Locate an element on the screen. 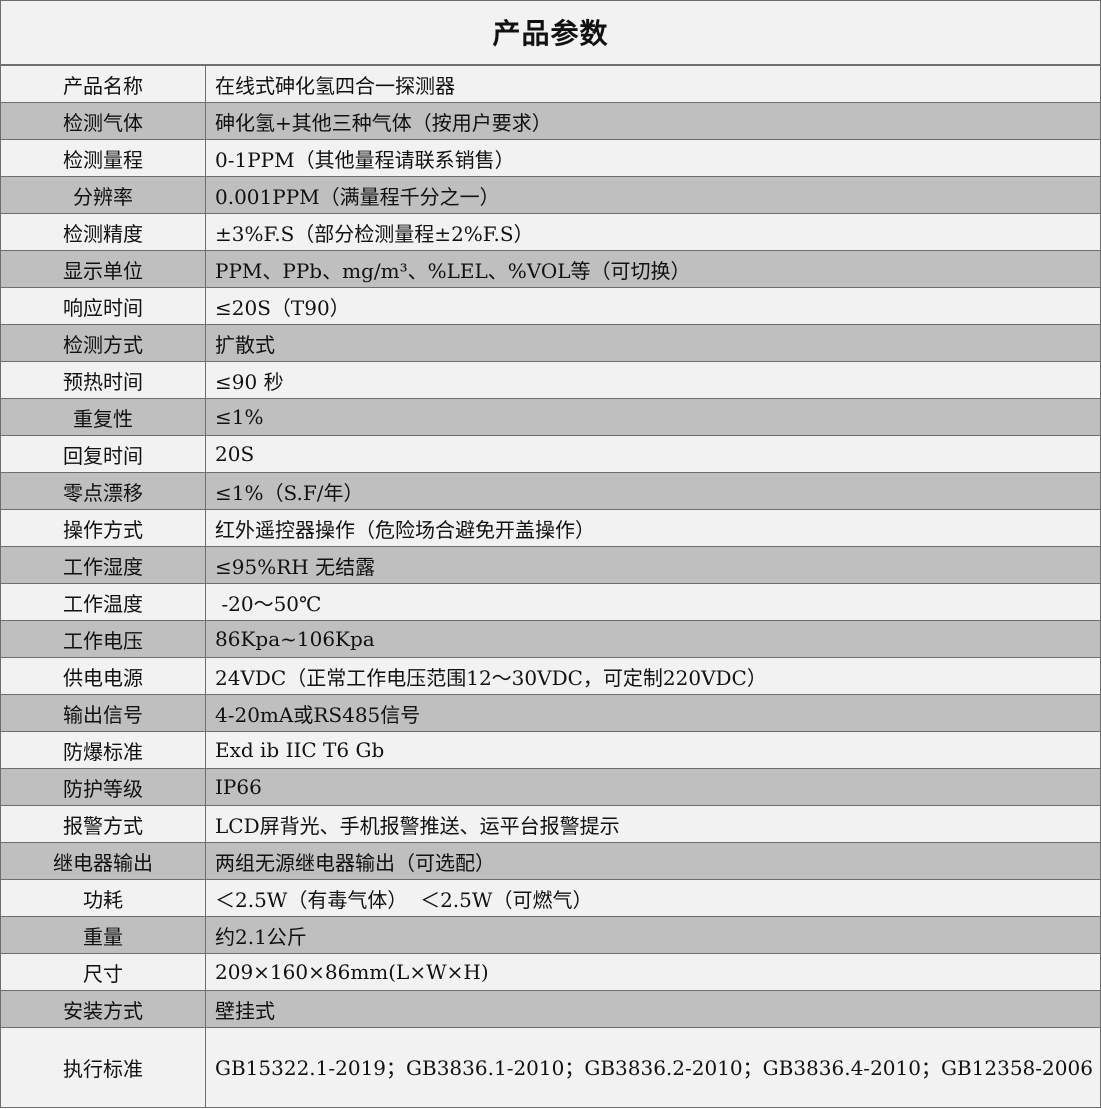  table-row: 尺寸 209×160×86mm(L×W×H) is located at coordinates (550, 972).